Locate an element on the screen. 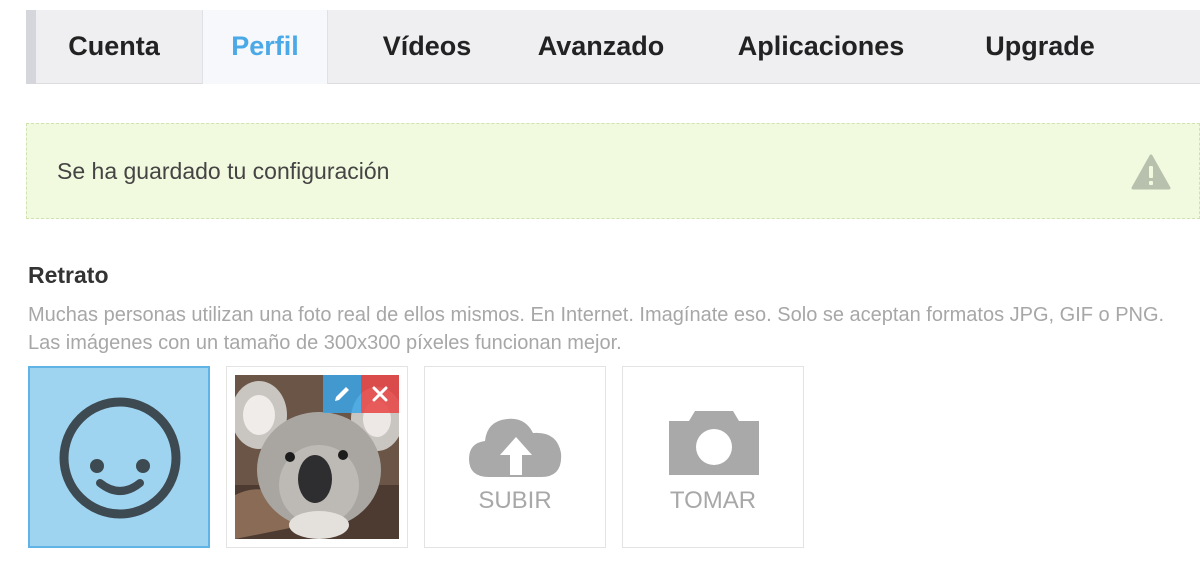 This screenshot has width=1200, height=569. pencil-icon is located at coordinates (342, 396).